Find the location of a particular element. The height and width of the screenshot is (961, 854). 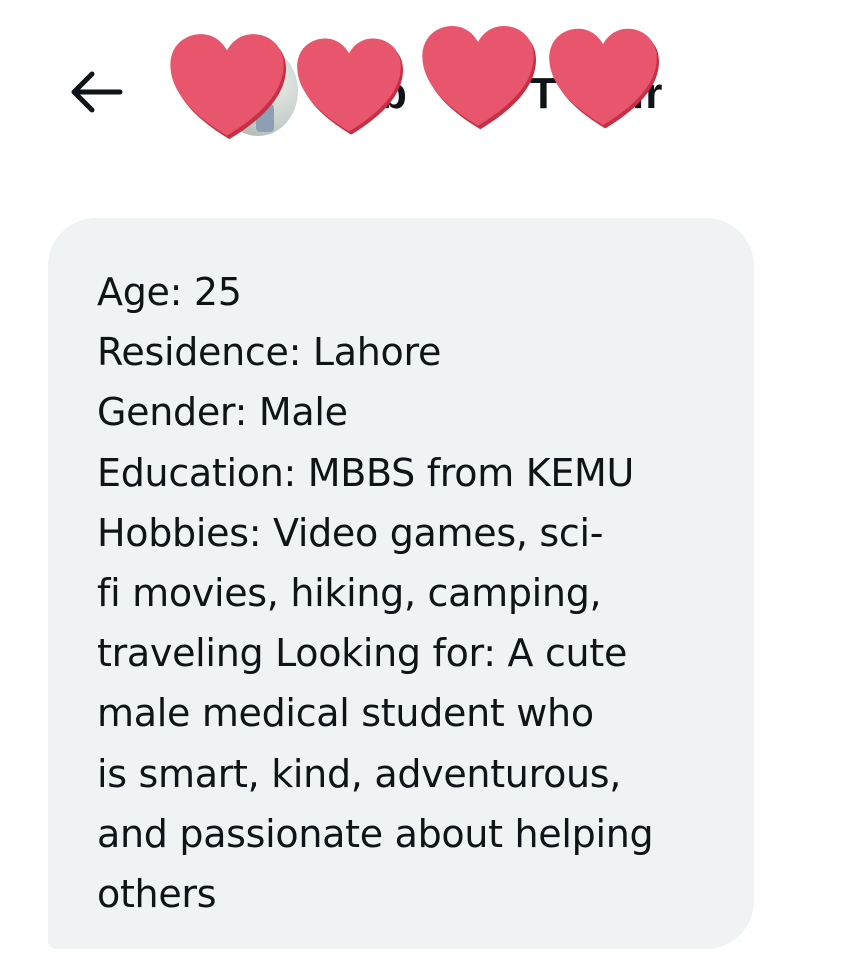

message-line: Hobbies: Video games, sci- is located at coordinates (350, 532).